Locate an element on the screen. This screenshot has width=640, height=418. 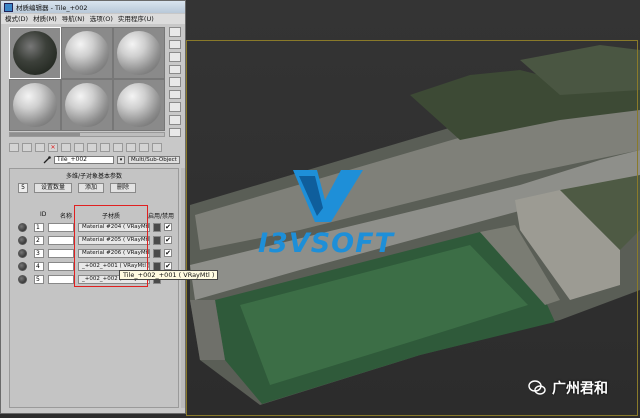
material-name-row: Tile_+002 ▾ Multi/Sub-Object is located at coordinates (113, 160).